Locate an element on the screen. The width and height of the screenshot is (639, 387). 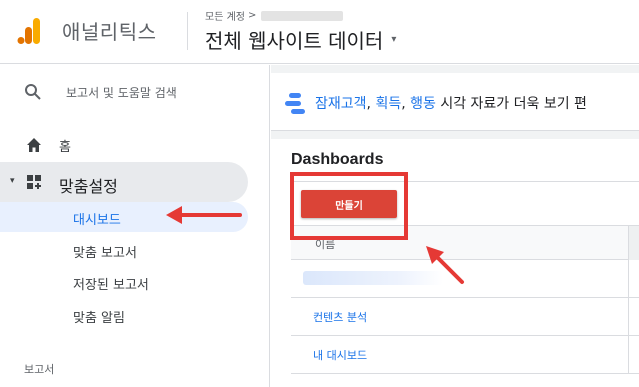
search-label: 보고서 및 도움말 검색 is located at coordinates (121, 93).